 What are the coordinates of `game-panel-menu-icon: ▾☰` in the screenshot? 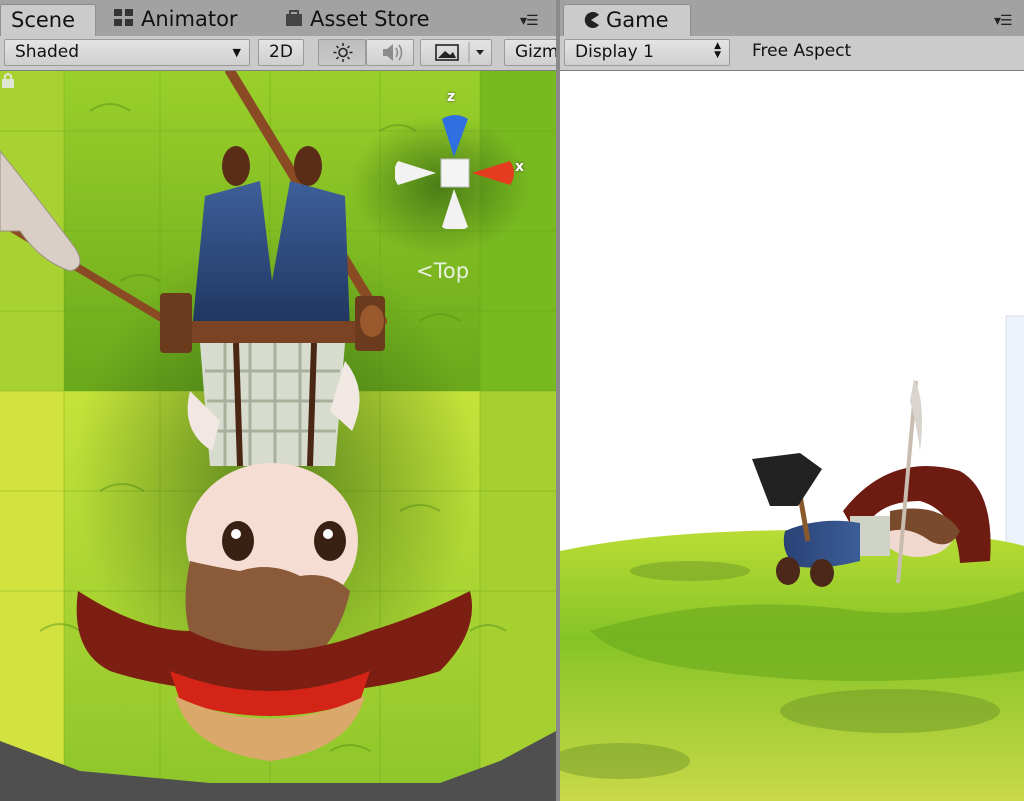 It's located at (1003, 21).